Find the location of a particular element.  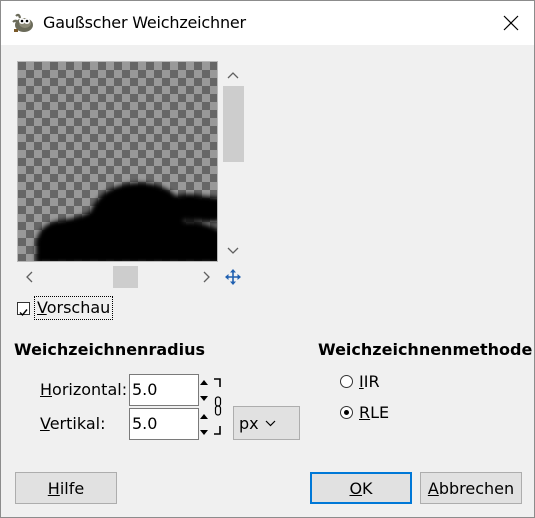

chevron-left-icon is located at coordinates (29, 277).